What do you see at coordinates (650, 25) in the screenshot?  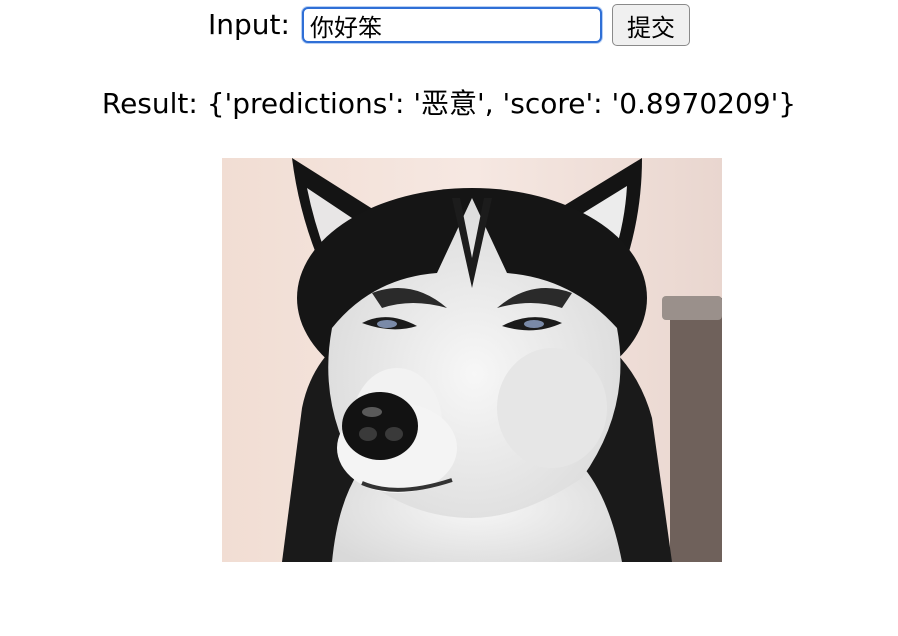 I see `submit-button: 提交` at bounding box center [650, 25].